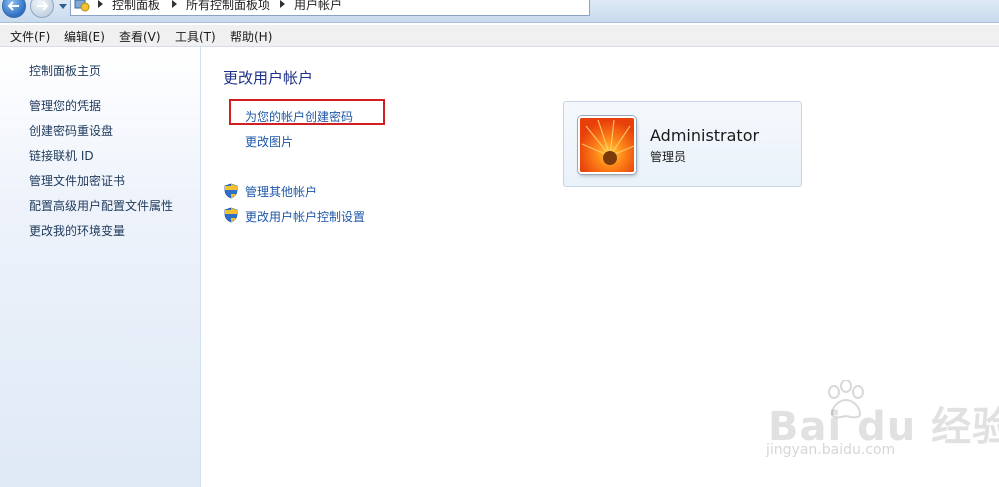  What do you see at coordinates (63, 6) in the screenshot?
I see `recent-pages-dropdown-icon` at bounding box center [63, 6].